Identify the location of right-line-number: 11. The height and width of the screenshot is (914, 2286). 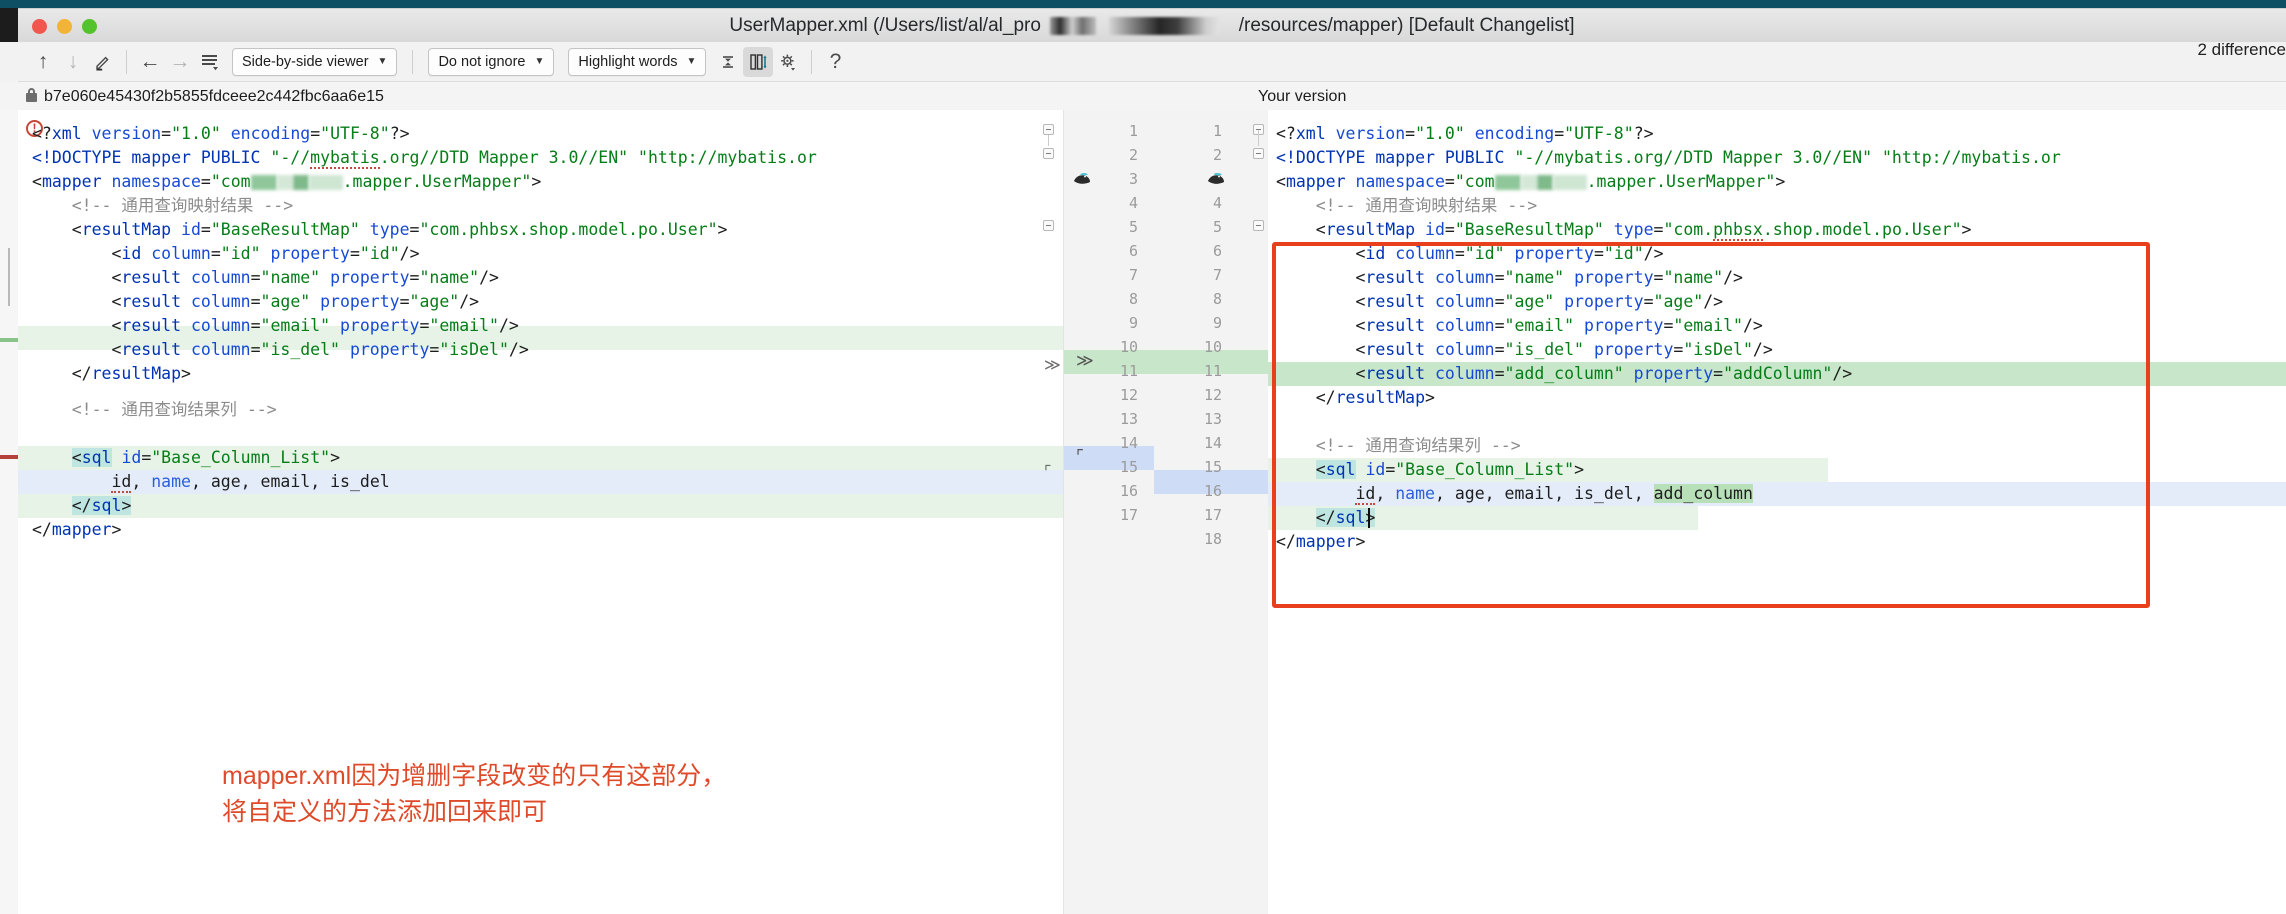
(1212, 371).